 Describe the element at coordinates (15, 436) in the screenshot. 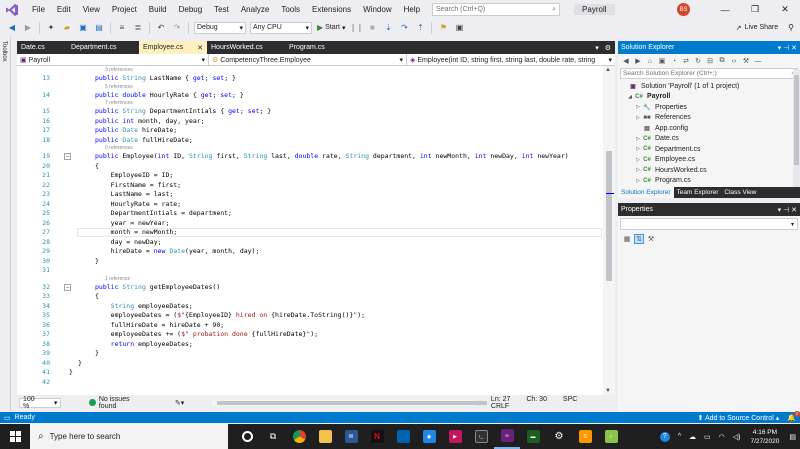

I see `windows-start-icon` at that location.